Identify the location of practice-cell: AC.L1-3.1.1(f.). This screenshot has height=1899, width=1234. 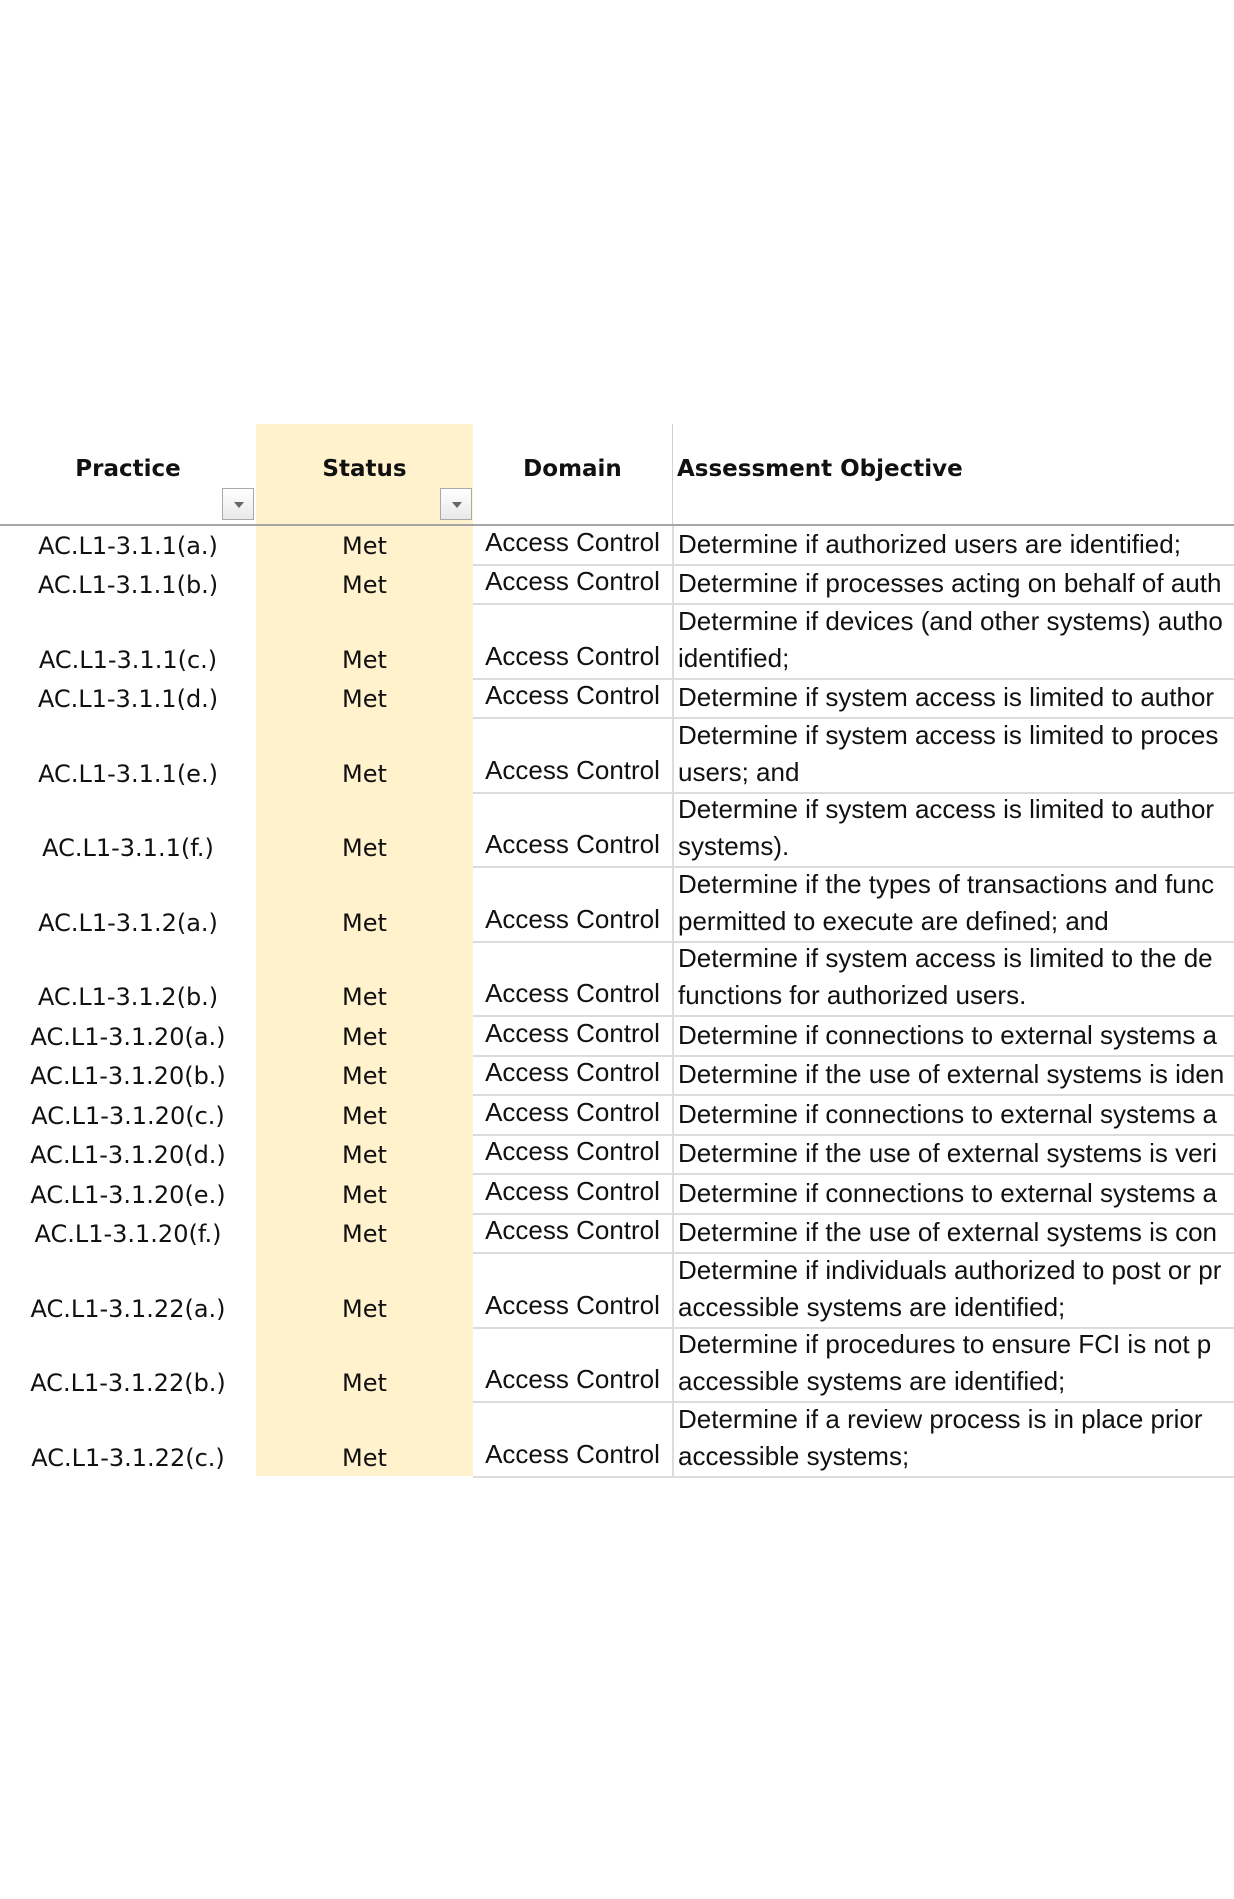
(128, 831).